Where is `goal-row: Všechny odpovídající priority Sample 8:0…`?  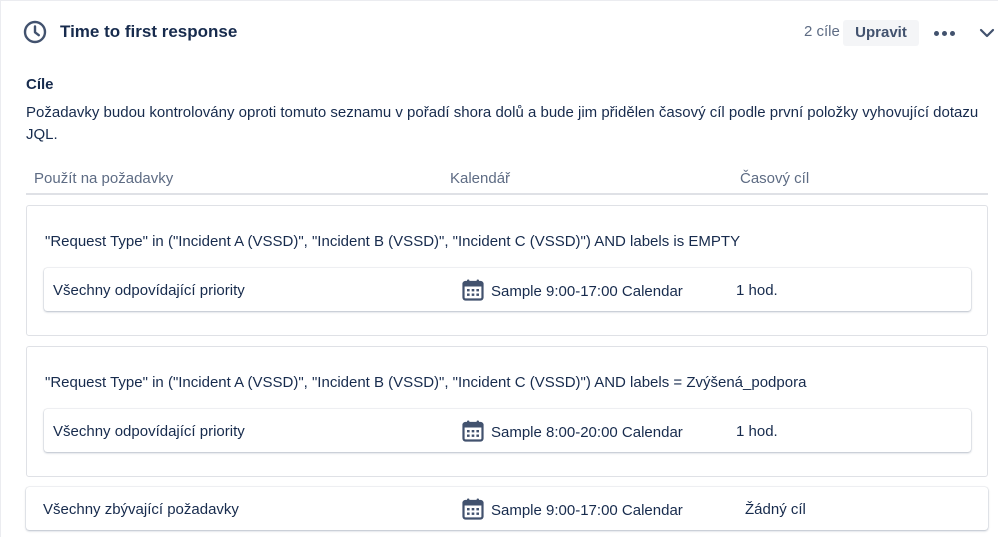 goal-row: Všechny odpovídající priority Sample 8:0… is located at coordinates (507, 430).